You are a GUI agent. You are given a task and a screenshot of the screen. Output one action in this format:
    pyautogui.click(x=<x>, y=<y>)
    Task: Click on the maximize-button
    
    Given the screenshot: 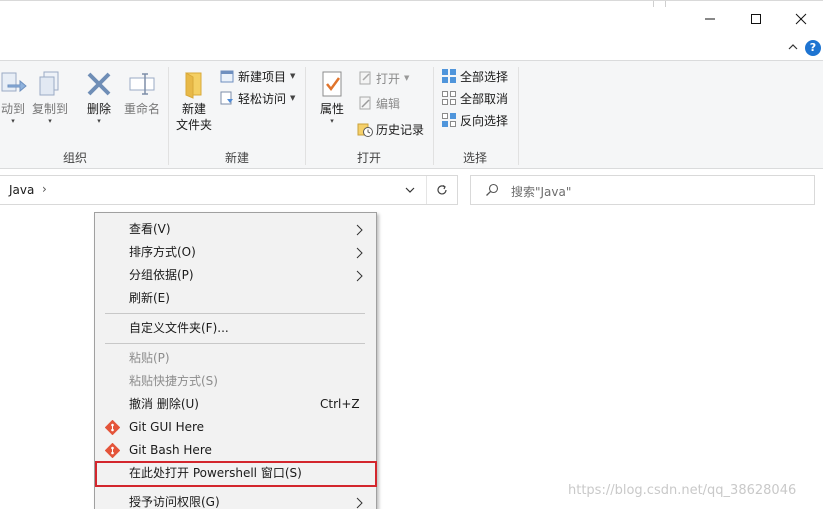 What is the action you would take?
    pyautogui.click(x=756, y=19)
    